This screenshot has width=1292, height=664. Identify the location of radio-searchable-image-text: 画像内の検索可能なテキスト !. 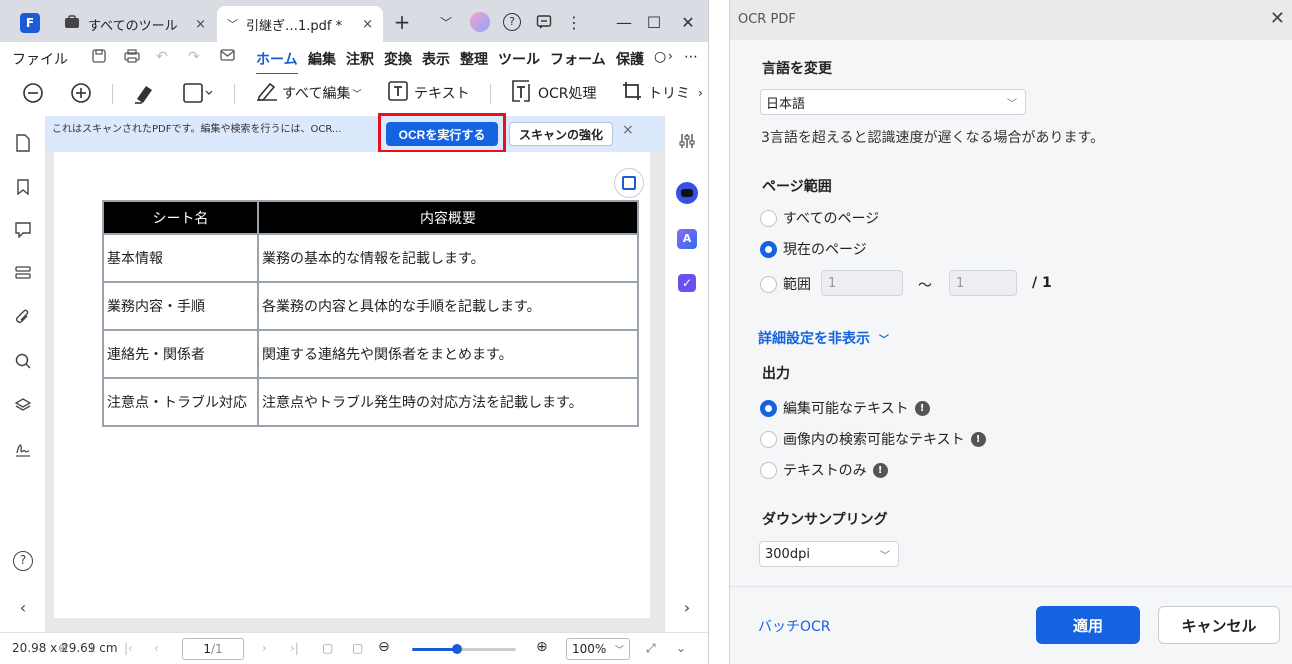
(873, 439).